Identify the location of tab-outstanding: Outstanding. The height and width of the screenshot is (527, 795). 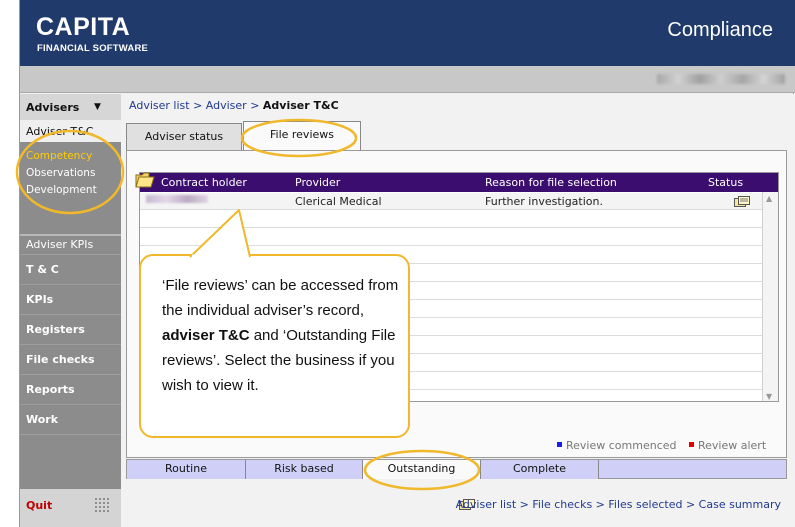
(422, 469).